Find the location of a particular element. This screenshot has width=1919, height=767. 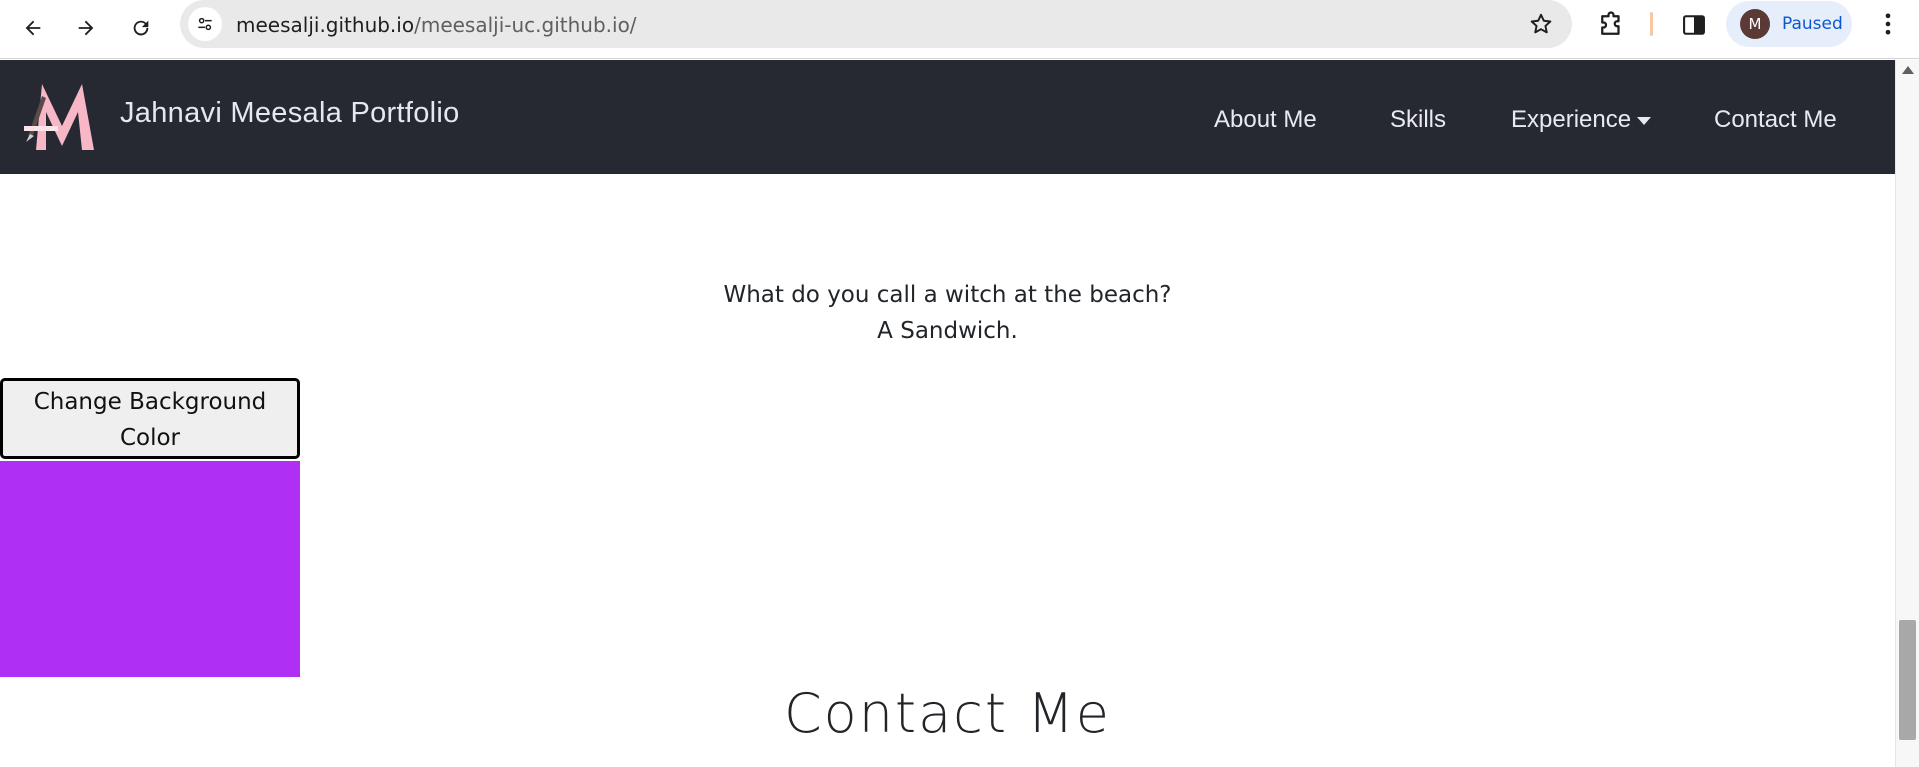

nav-link-about-me: About Me is located at coordinates (1265, 120).